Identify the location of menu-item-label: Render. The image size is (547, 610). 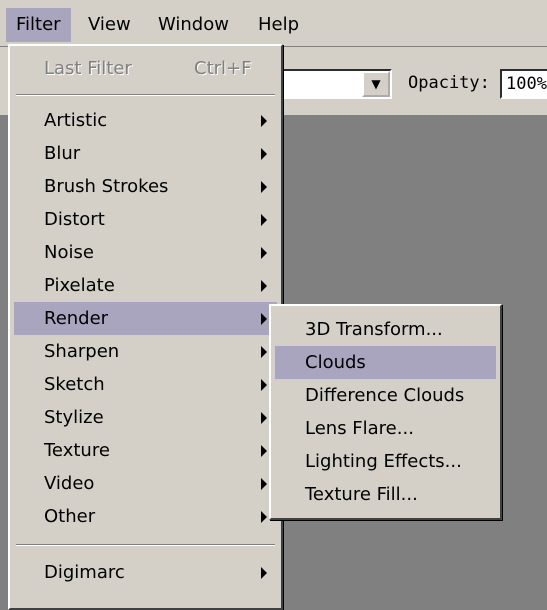
(76, 318).